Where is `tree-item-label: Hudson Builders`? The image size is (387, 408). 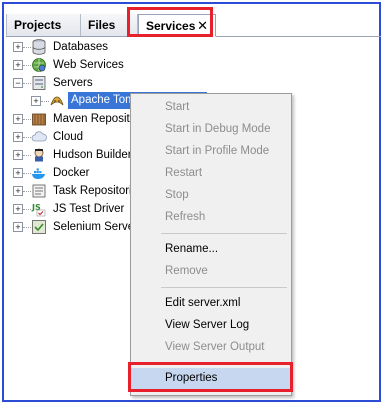
tree-item-label: Hudson Builders is located at coordinates (95, 155).